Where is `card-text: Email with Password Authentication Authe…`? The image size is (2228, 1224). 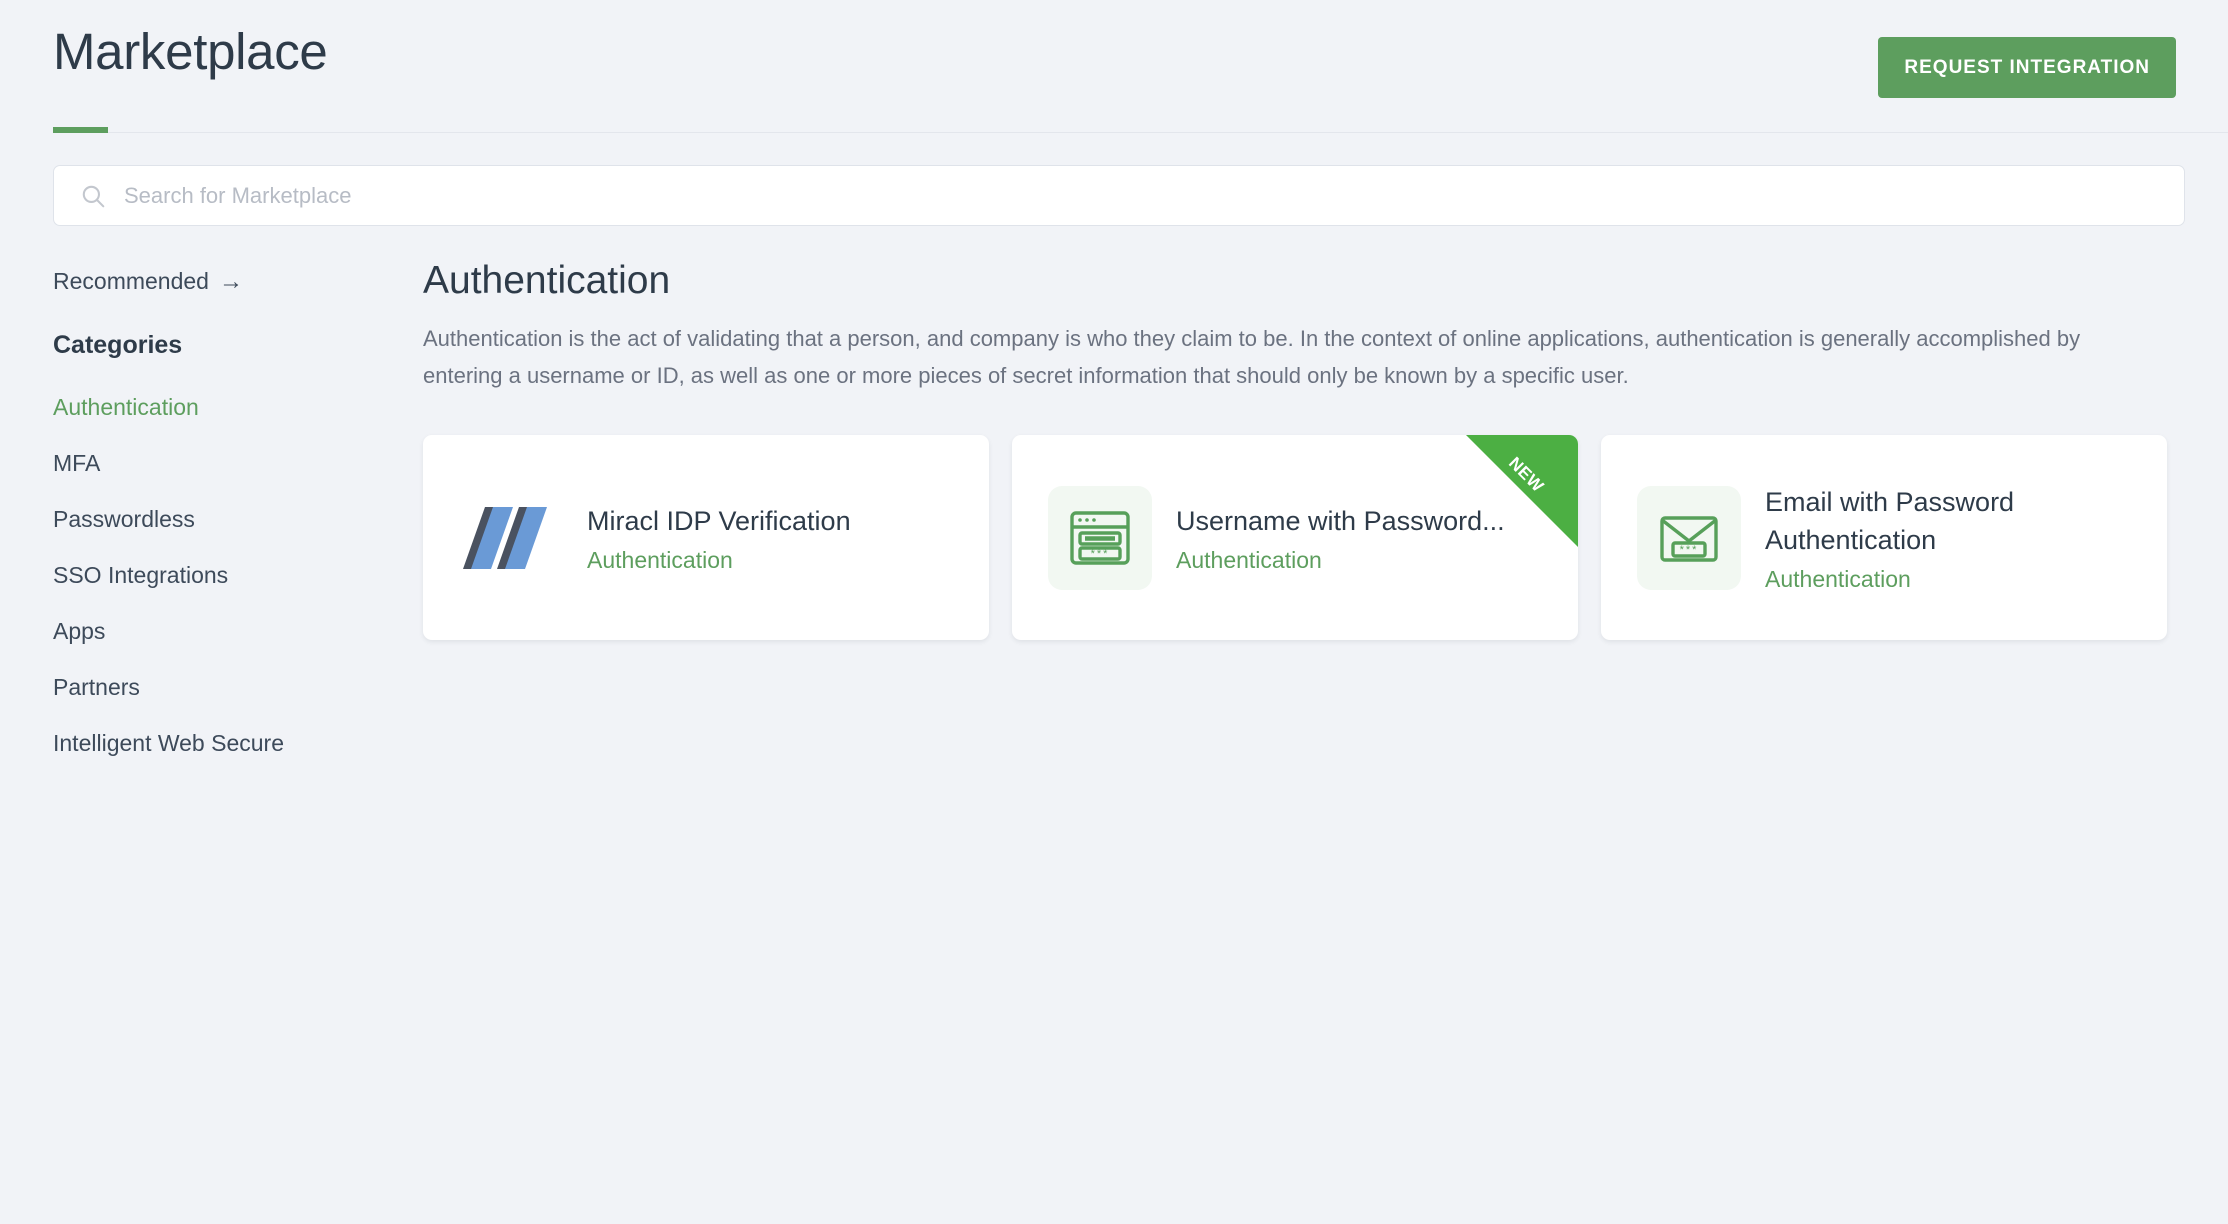
card-text: Email with Password Authentication Authe… is located at coordinates (1949, 538).